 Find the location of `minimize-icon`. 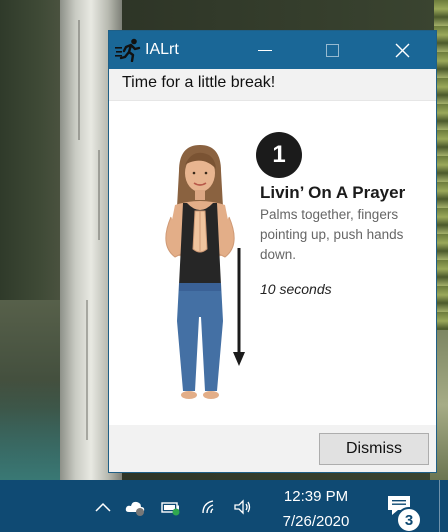

minimize-icon is located at coordinates (265, 50).